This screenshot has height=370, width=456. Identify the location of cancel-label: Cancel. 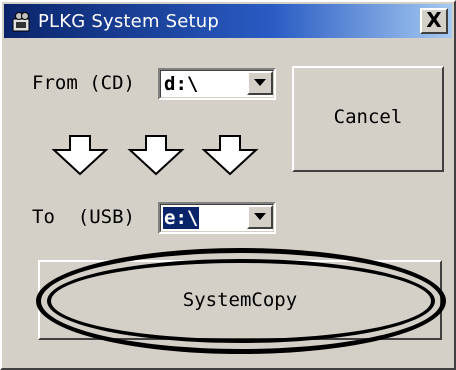
(368, 117).